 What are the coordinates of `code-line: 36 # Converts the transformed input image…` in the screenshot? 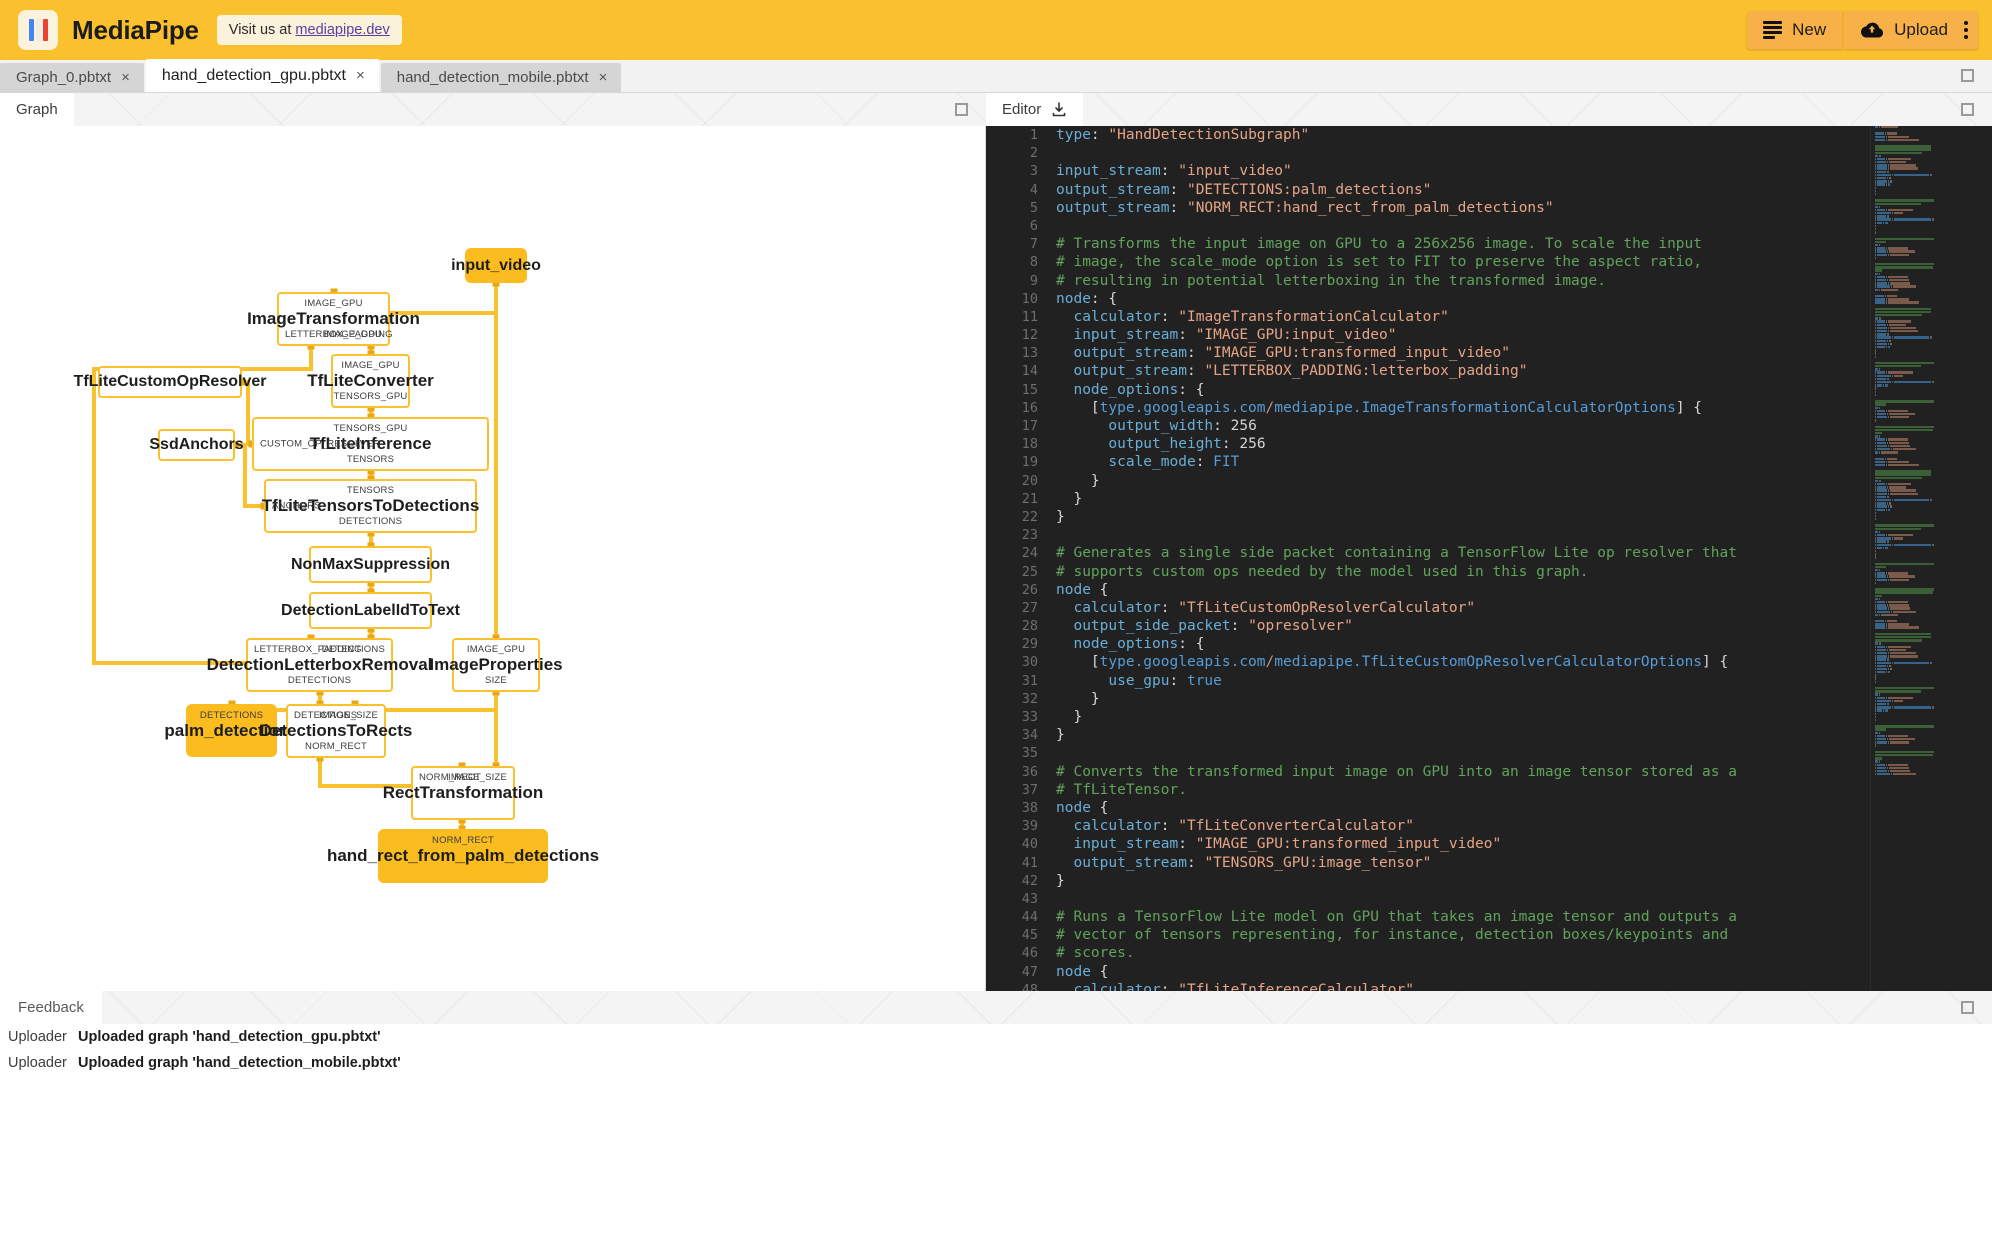 It's located at (1489, 772).